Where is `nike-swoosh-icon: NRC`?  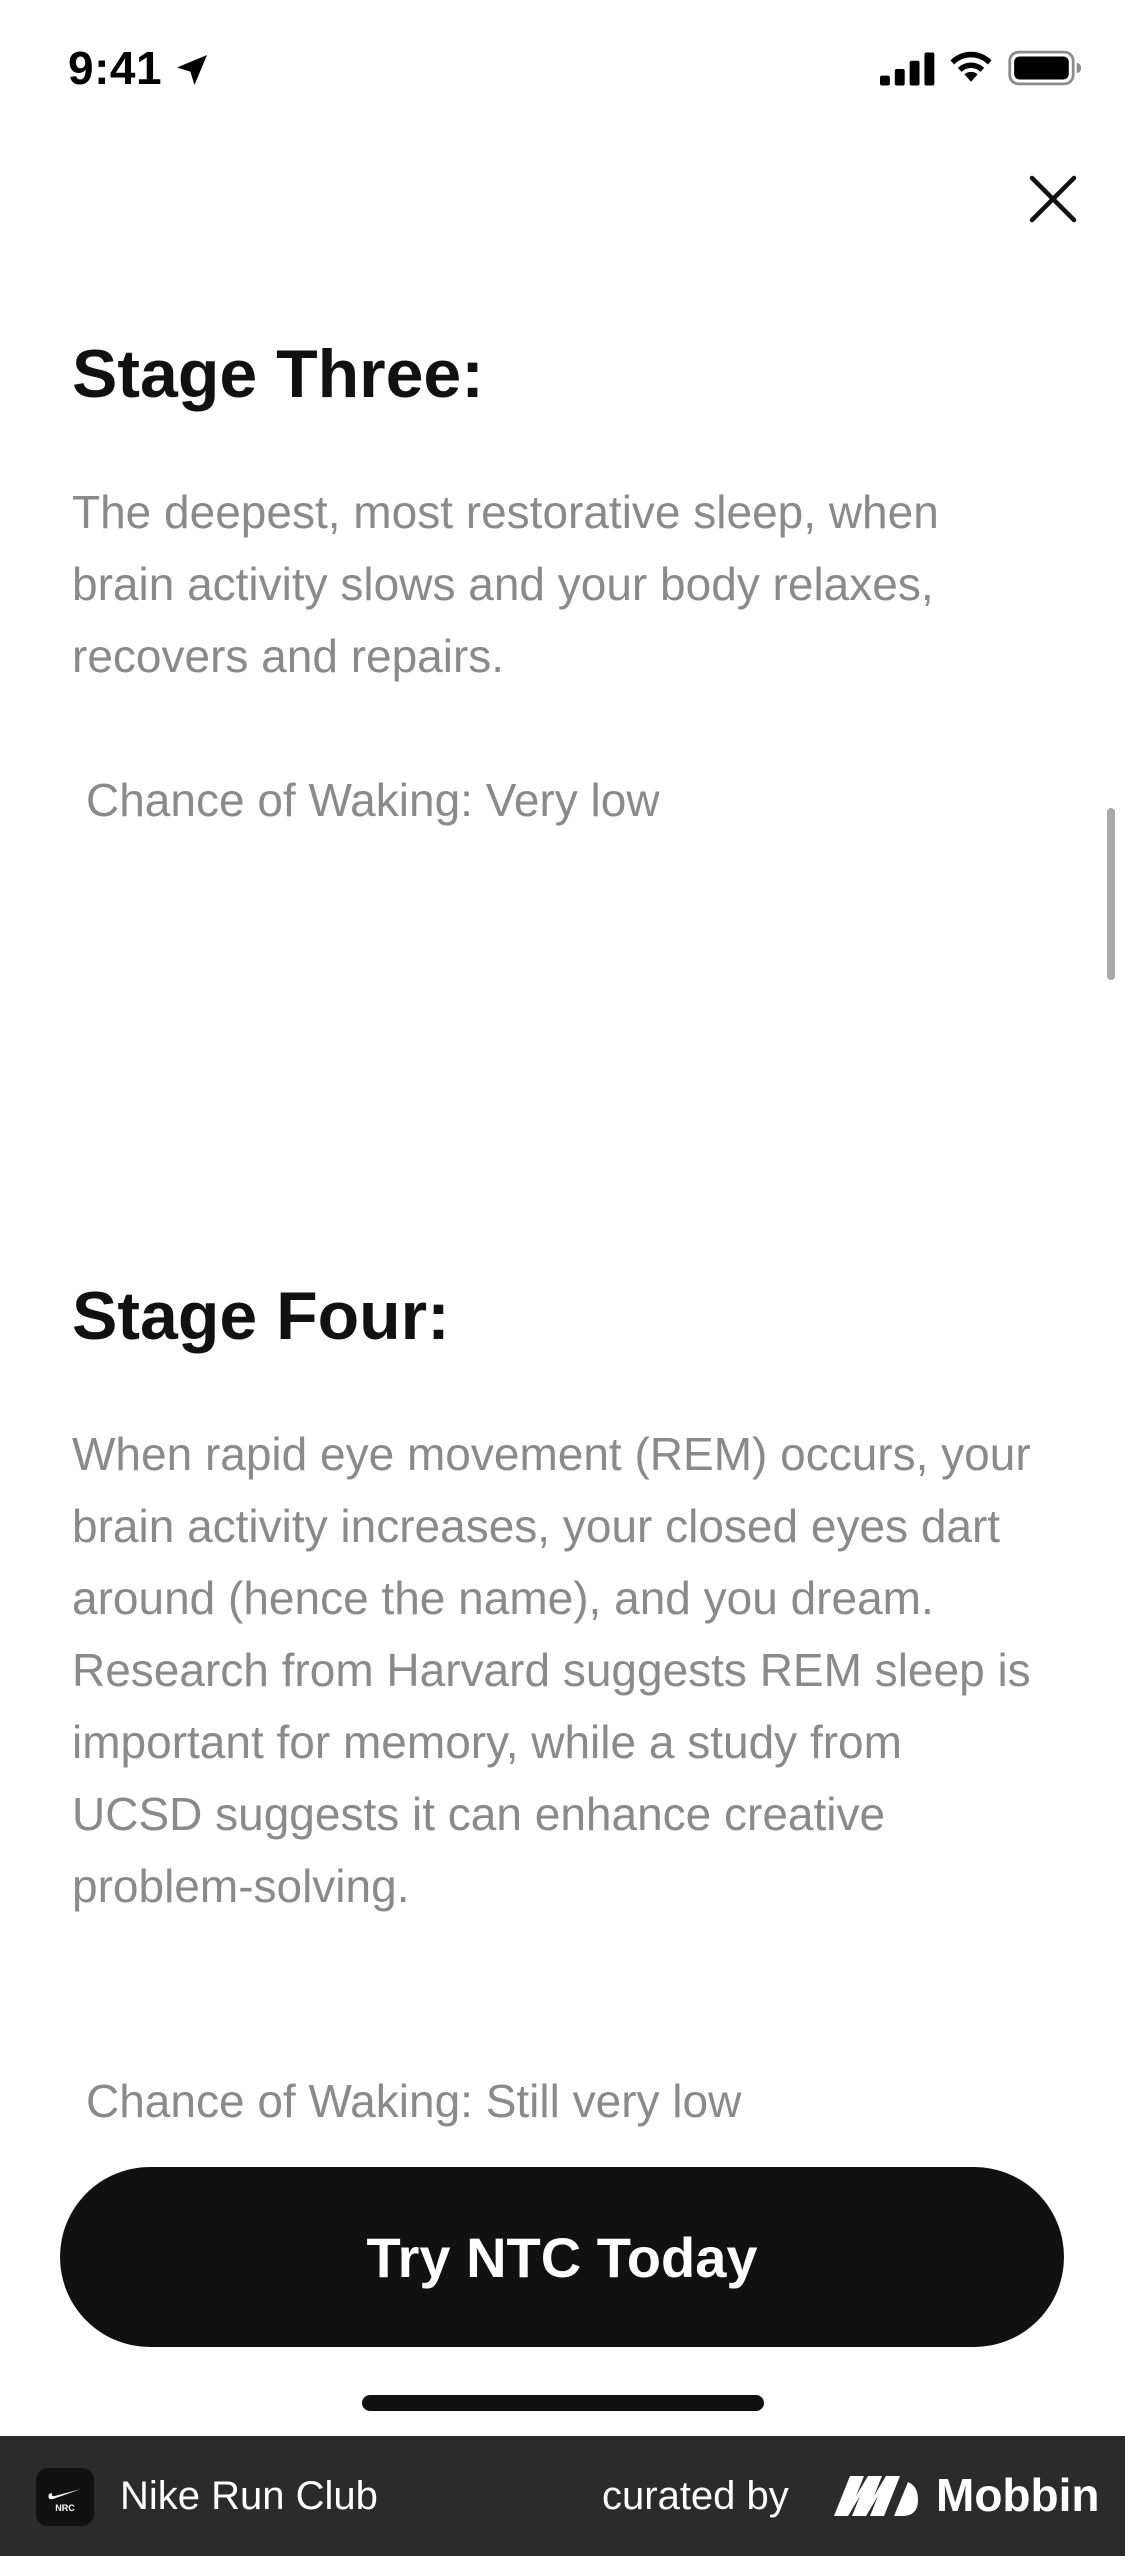 nike-swoosh-icon: NRC is located at coordinates (64, 2501).